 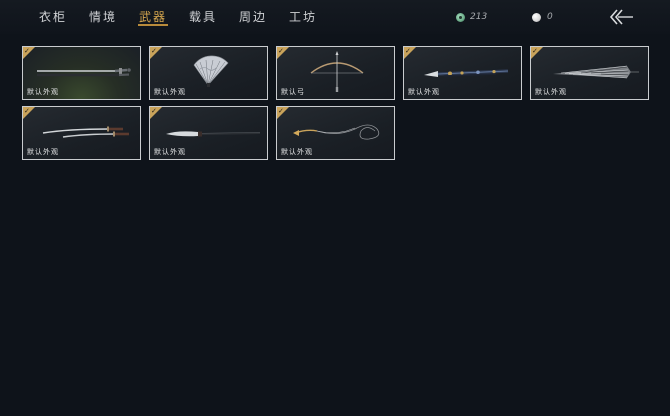 What do you see at coordinates (479, 17) in the screenshot?
I see `jade-amount: 213` at bounding box center [479, 17].